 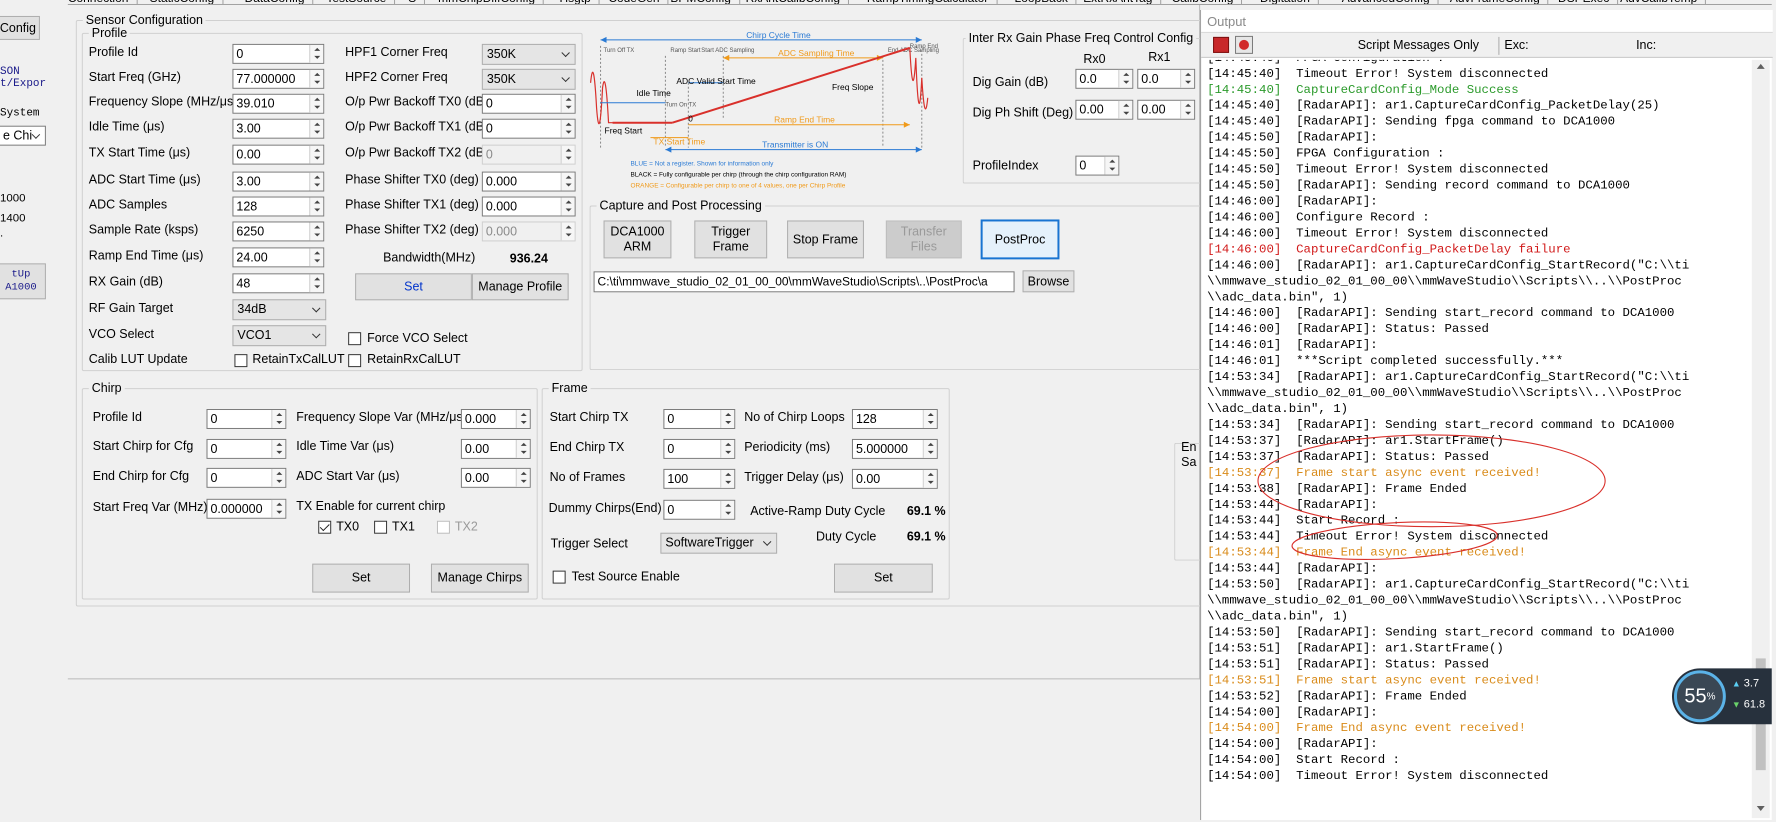 I want to click on adc-samples-input: 128, so click(x=278, y=206).